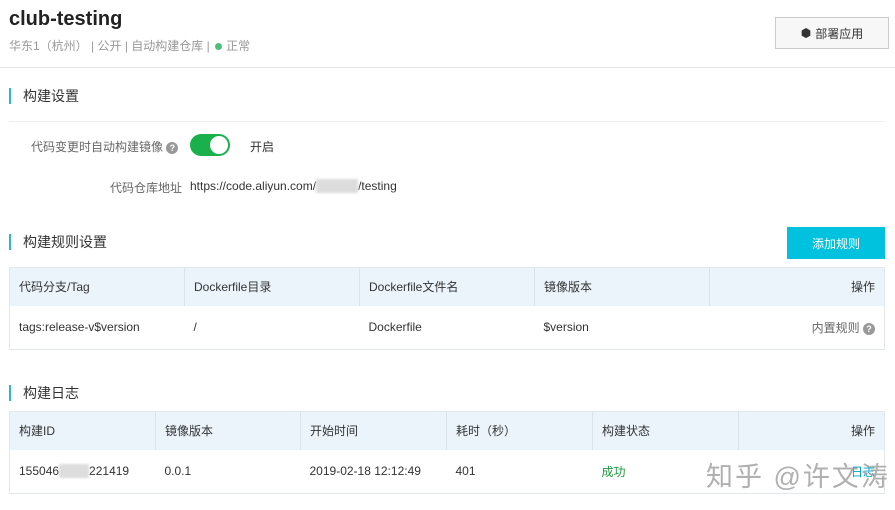  Describe the element at coordinates (836, 243) in the screenshot. I see `add-rule-button: 添加规则` at that location.